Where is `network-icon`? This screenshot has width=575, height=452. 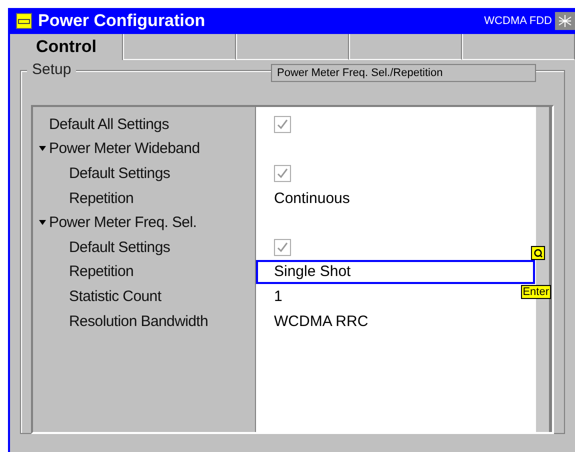 network-icon is located at coordinates (565, 21).